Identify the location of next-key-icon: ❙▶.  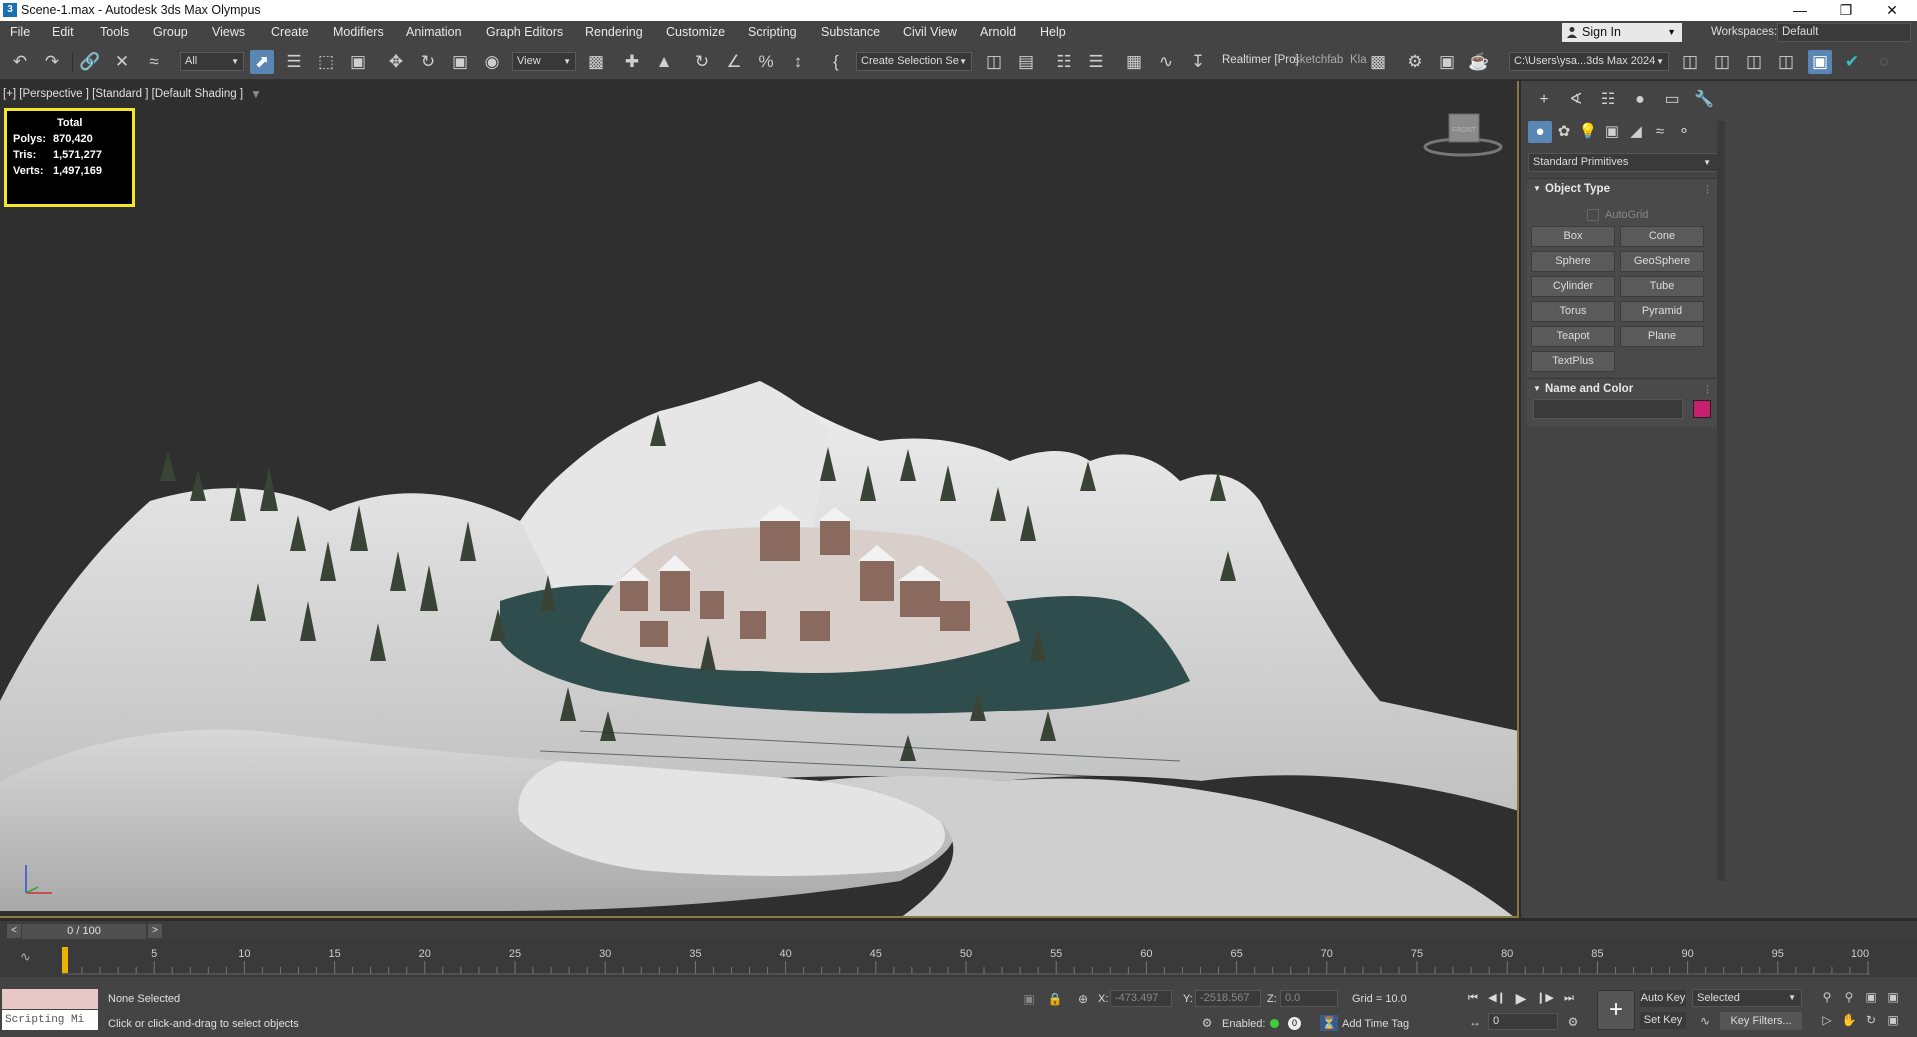
(1545, 998).